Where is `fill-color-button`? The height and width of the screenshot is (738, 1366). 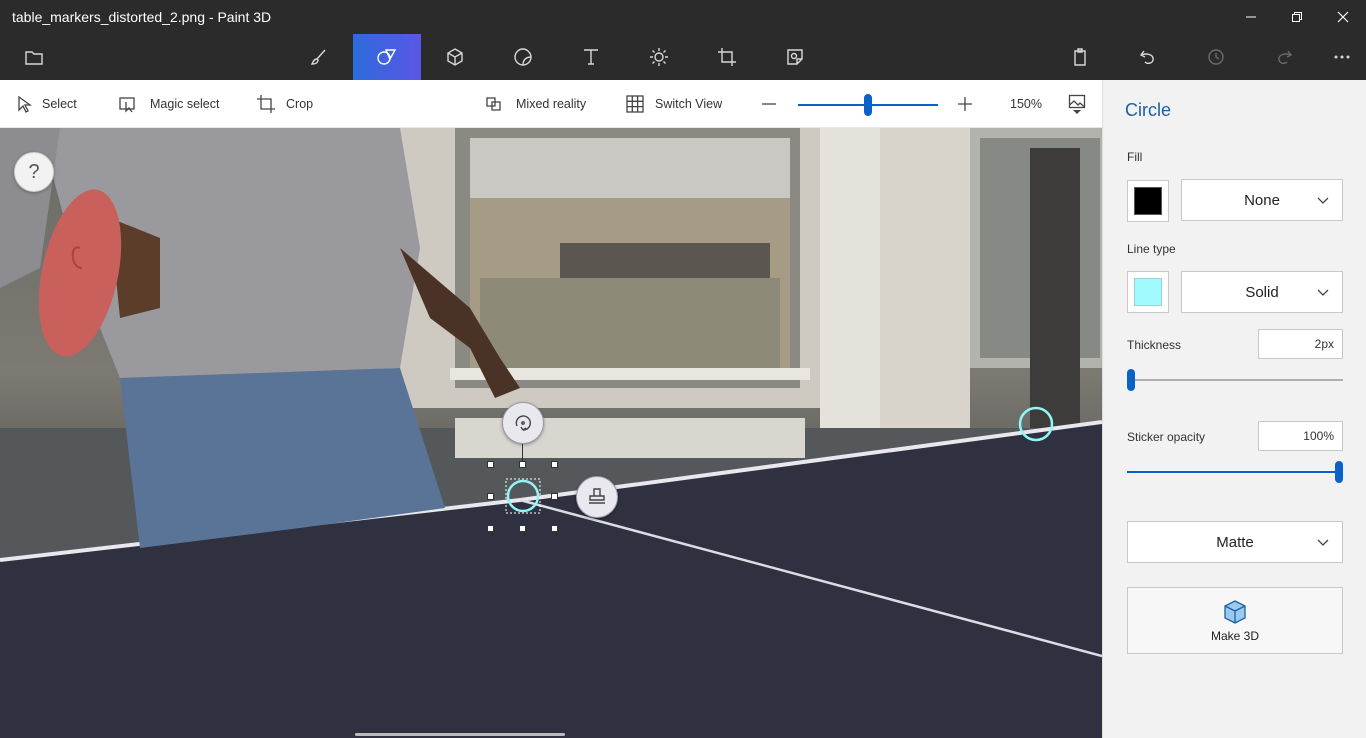 fill-color-button is located at coordinates (1148, 201).